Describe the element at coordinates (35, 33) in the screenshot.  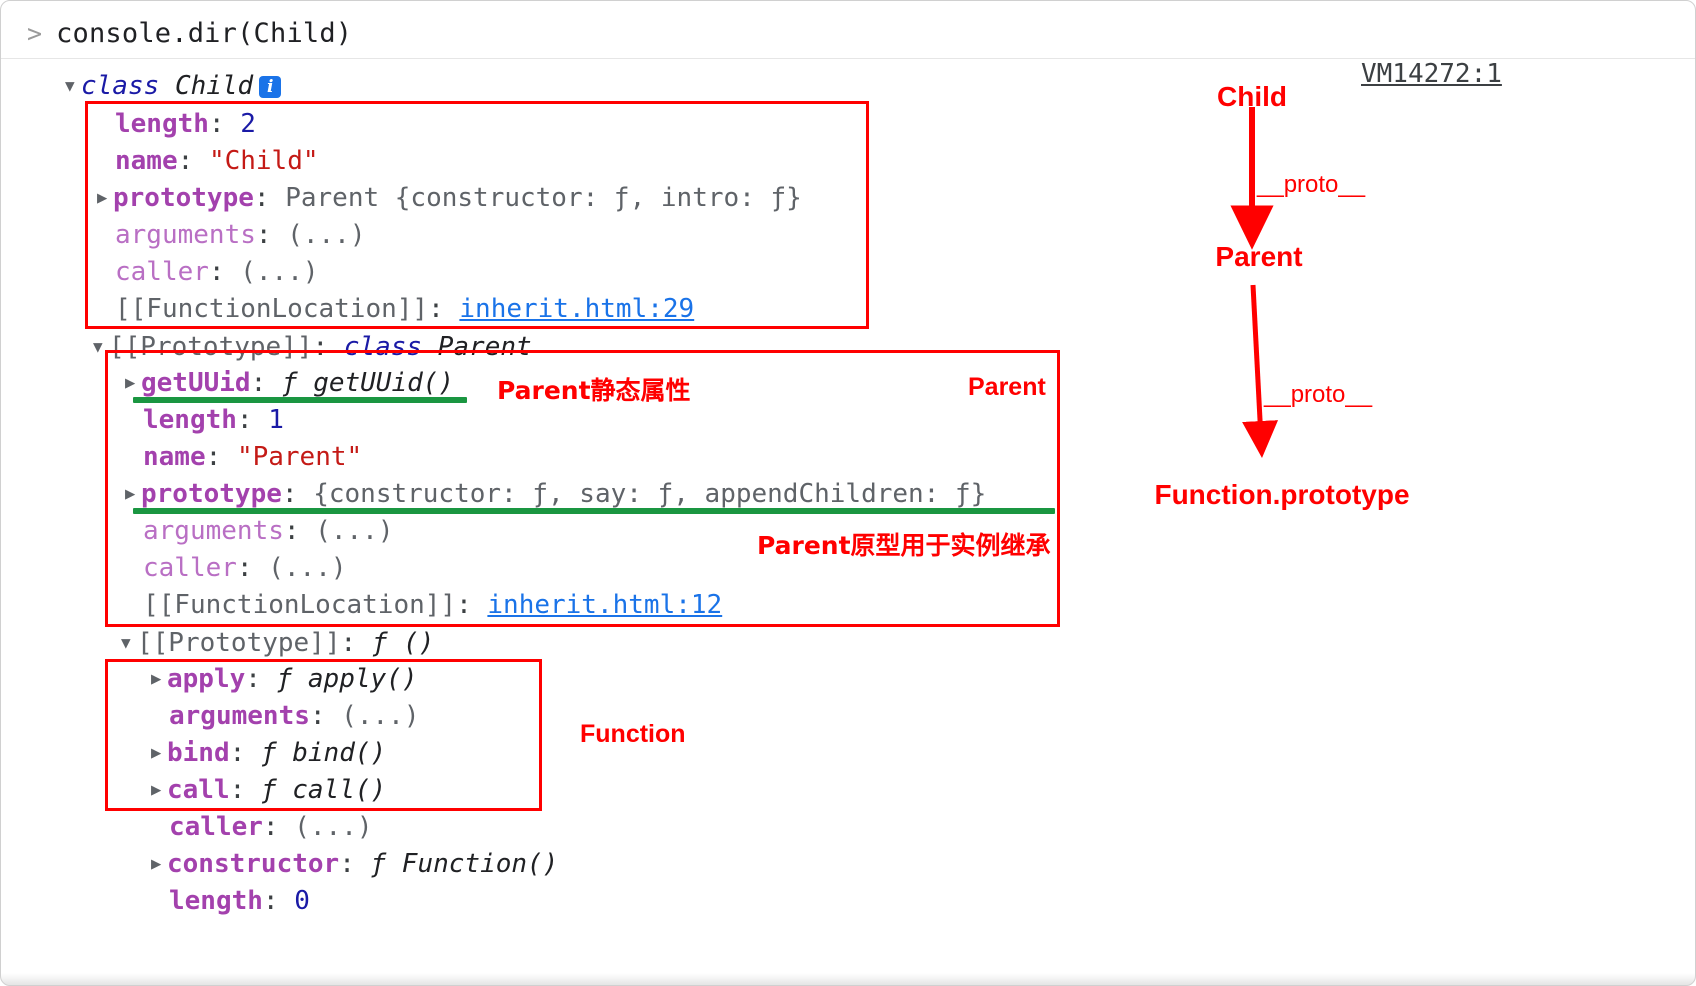
I see `prompt-chevron-icon: >` at that location.